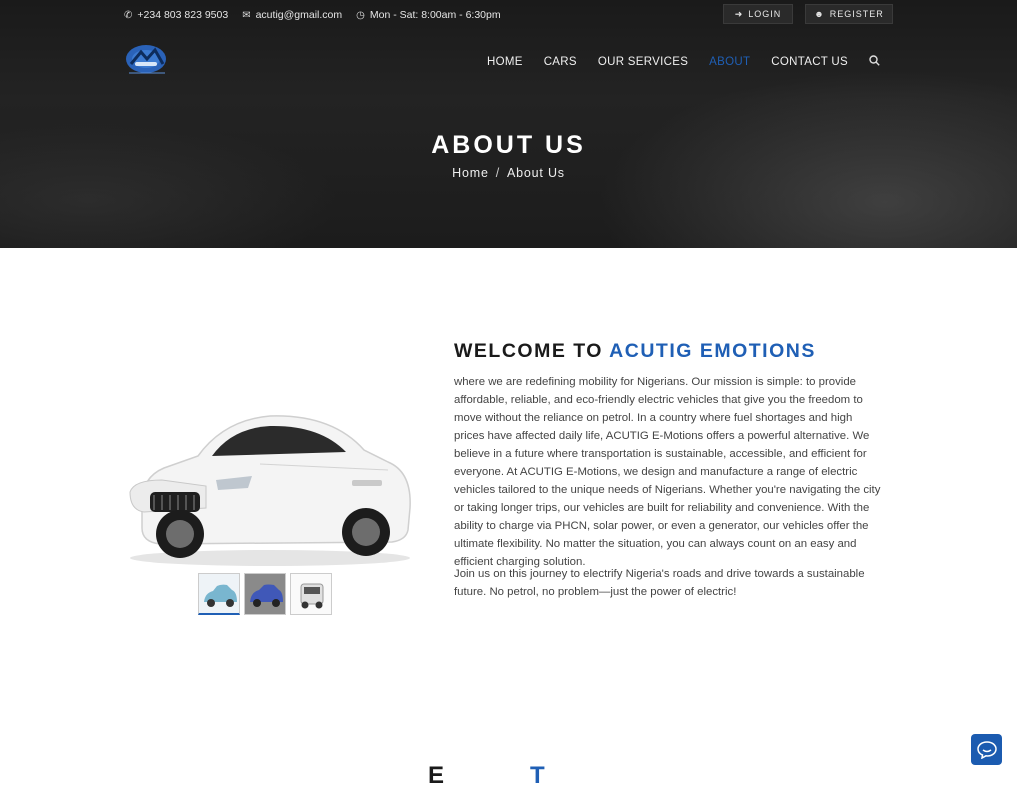  Describe the element at coordinates (643, 62) in the screenshot. I see `nav-our-services: Our Services` at that location.